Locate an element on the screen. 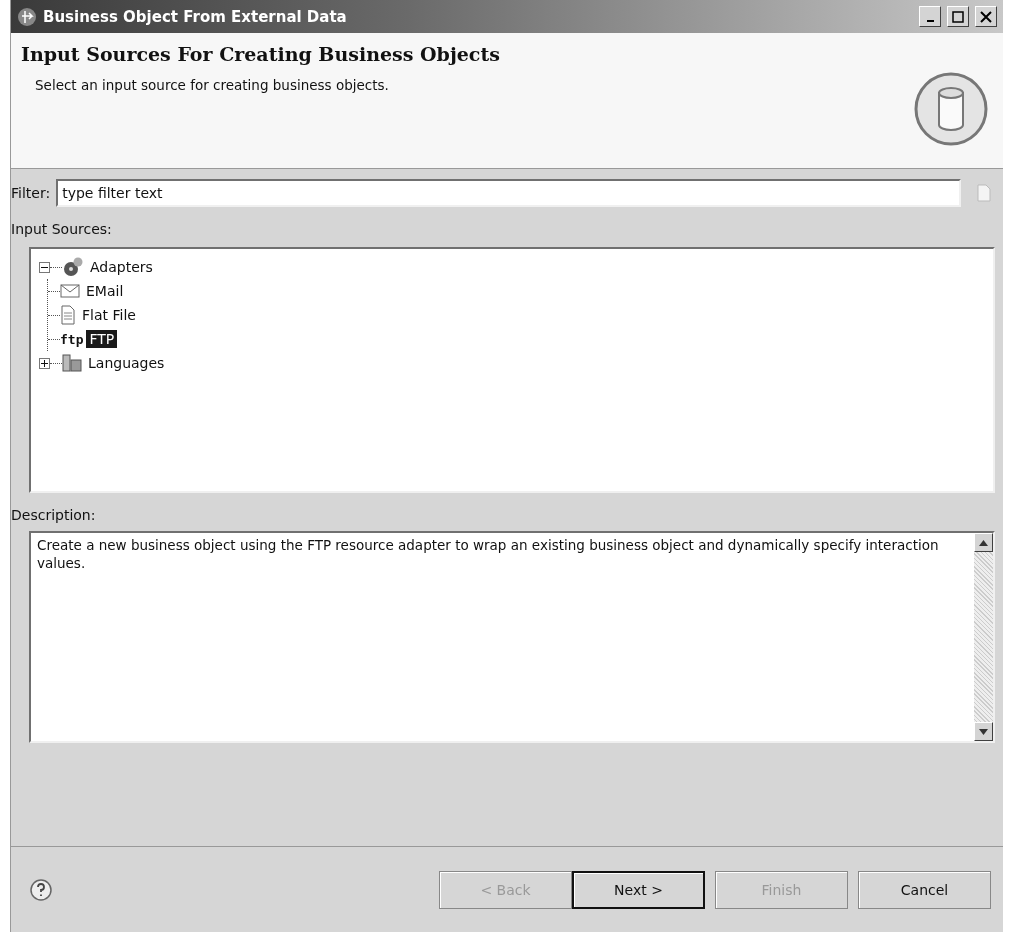  maximize-icon is located at coordinates (958, 16).